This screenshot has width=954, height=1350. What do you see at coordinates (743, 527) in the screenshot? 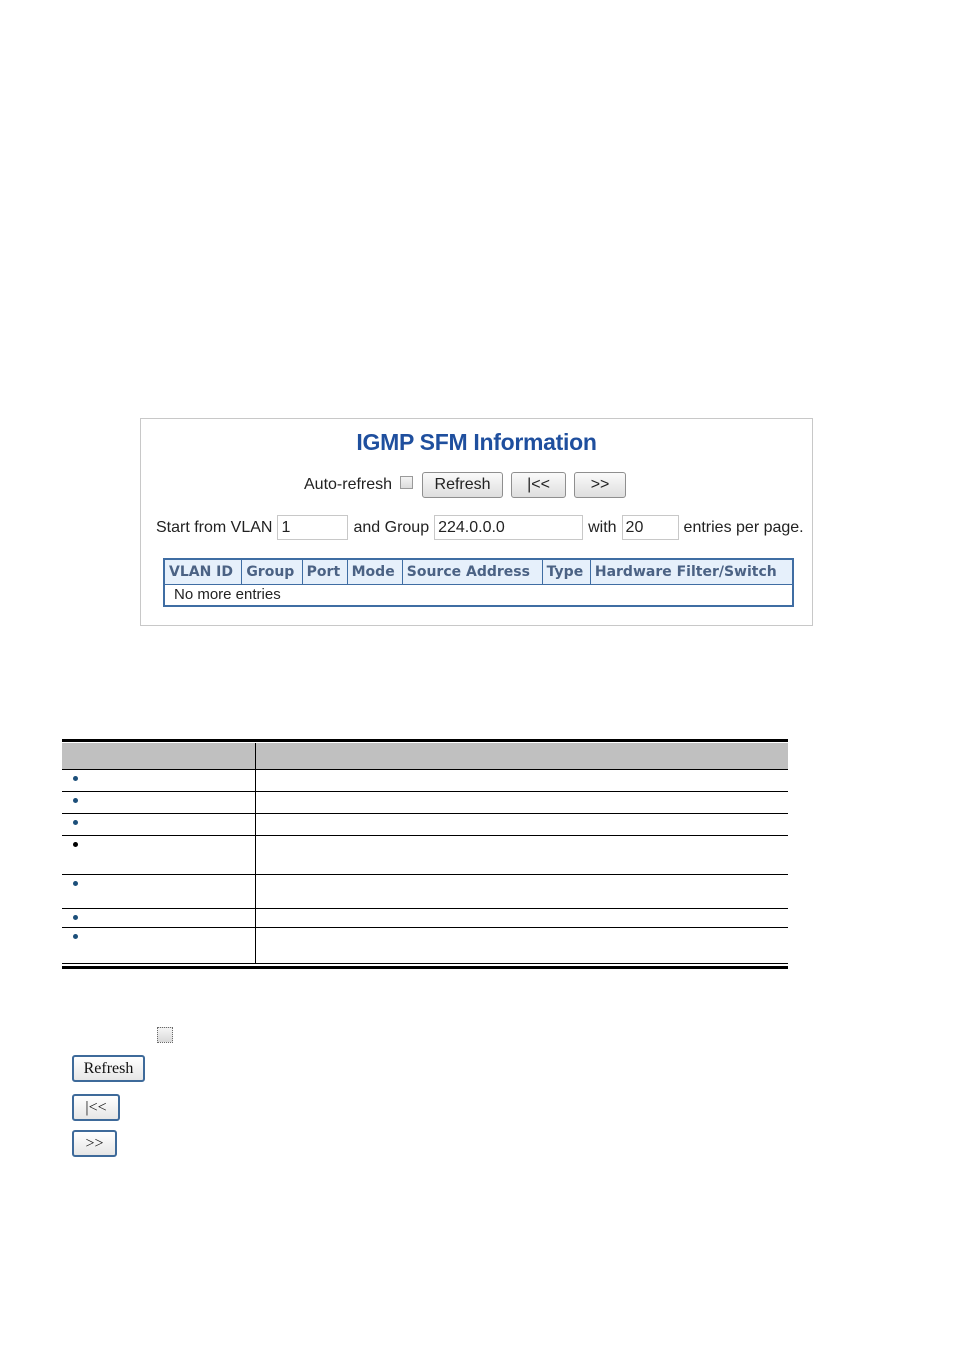
I see `entries-per-page-label: entries per page.` at bounding box center [743, 527].